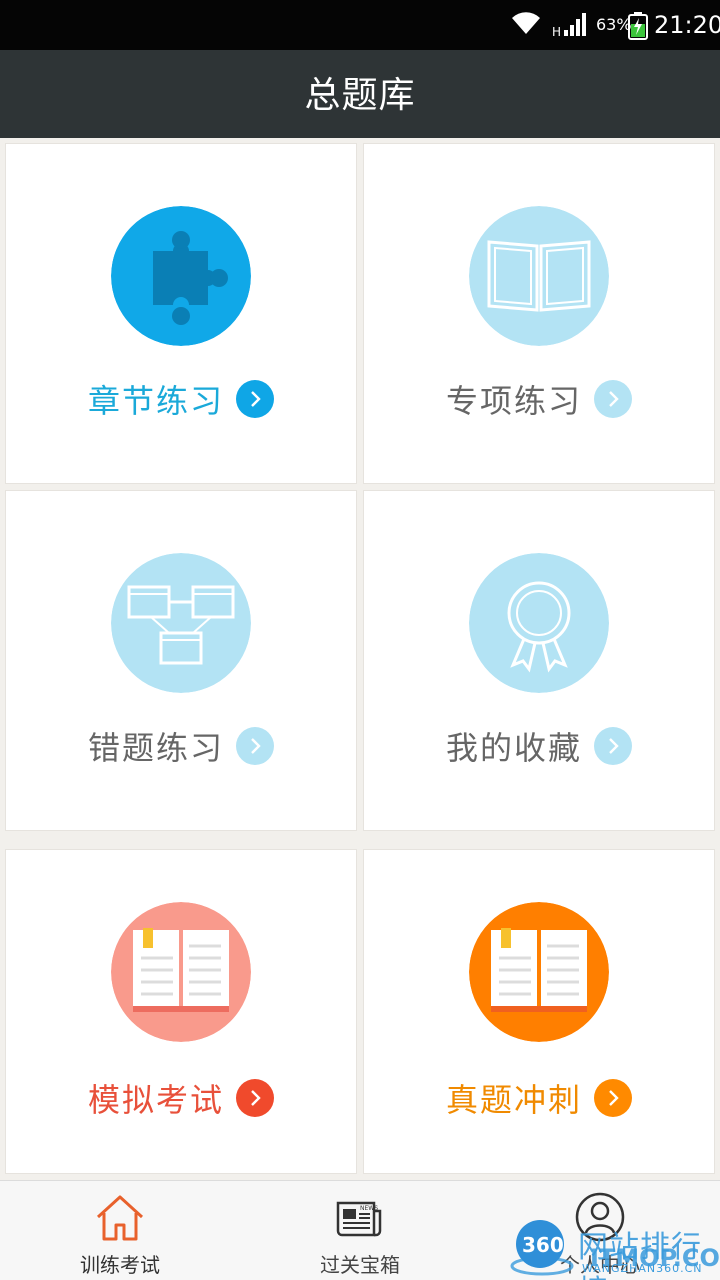 This screenshot has height=1280, width=720. Describe the element at coordinates (360, 1265) in the screenshot. I see `tab-label: 过关宝箱` at that location.